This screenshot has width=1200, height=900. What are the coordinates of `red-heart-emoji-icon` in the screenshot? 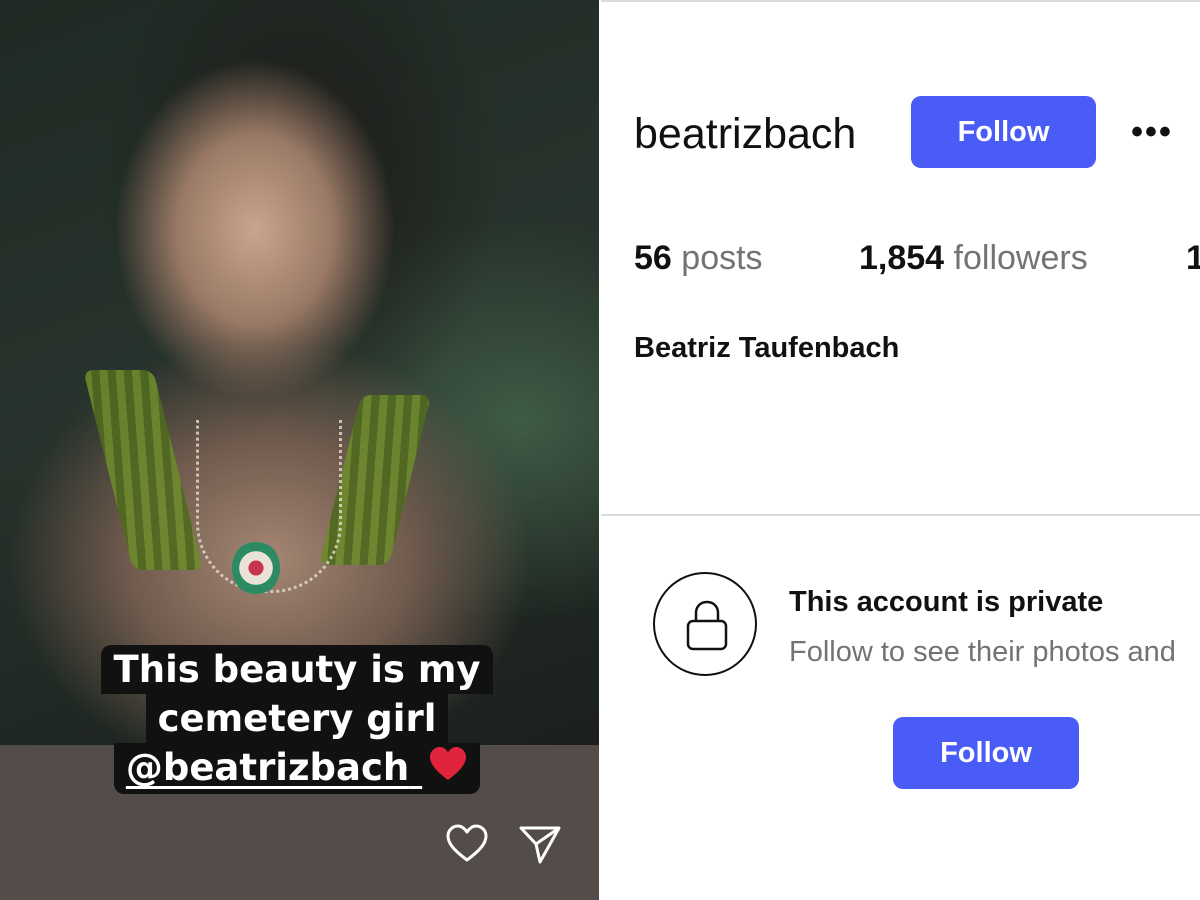 It's located at (448, 769).